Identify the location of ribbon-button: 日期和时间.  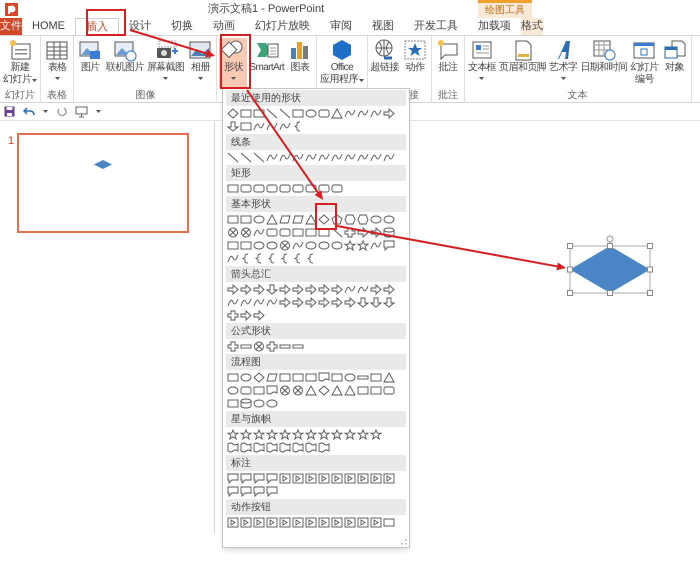
(603, 63).